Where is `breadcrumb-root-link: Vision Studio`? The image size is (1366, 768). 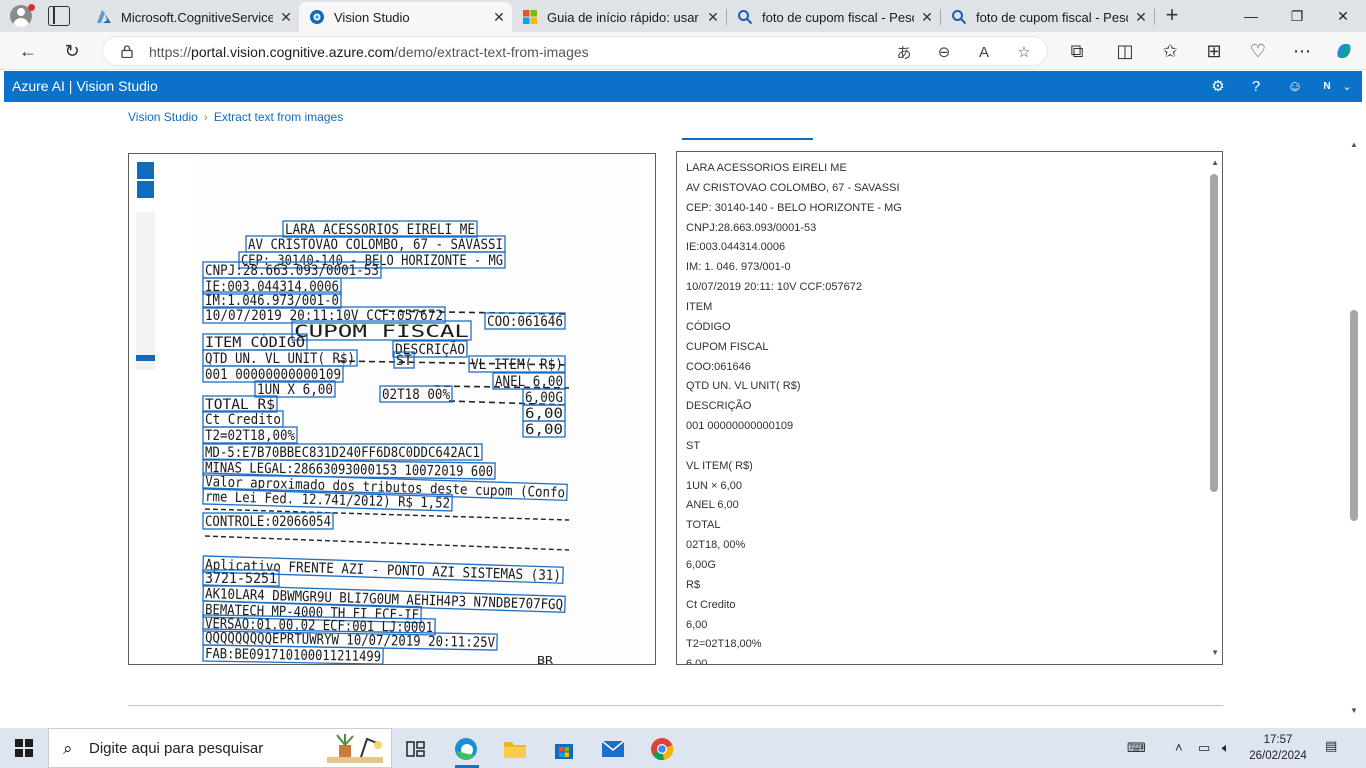
breadcrumb-root-link: Vision Studio is located at coordinates (163, 117).